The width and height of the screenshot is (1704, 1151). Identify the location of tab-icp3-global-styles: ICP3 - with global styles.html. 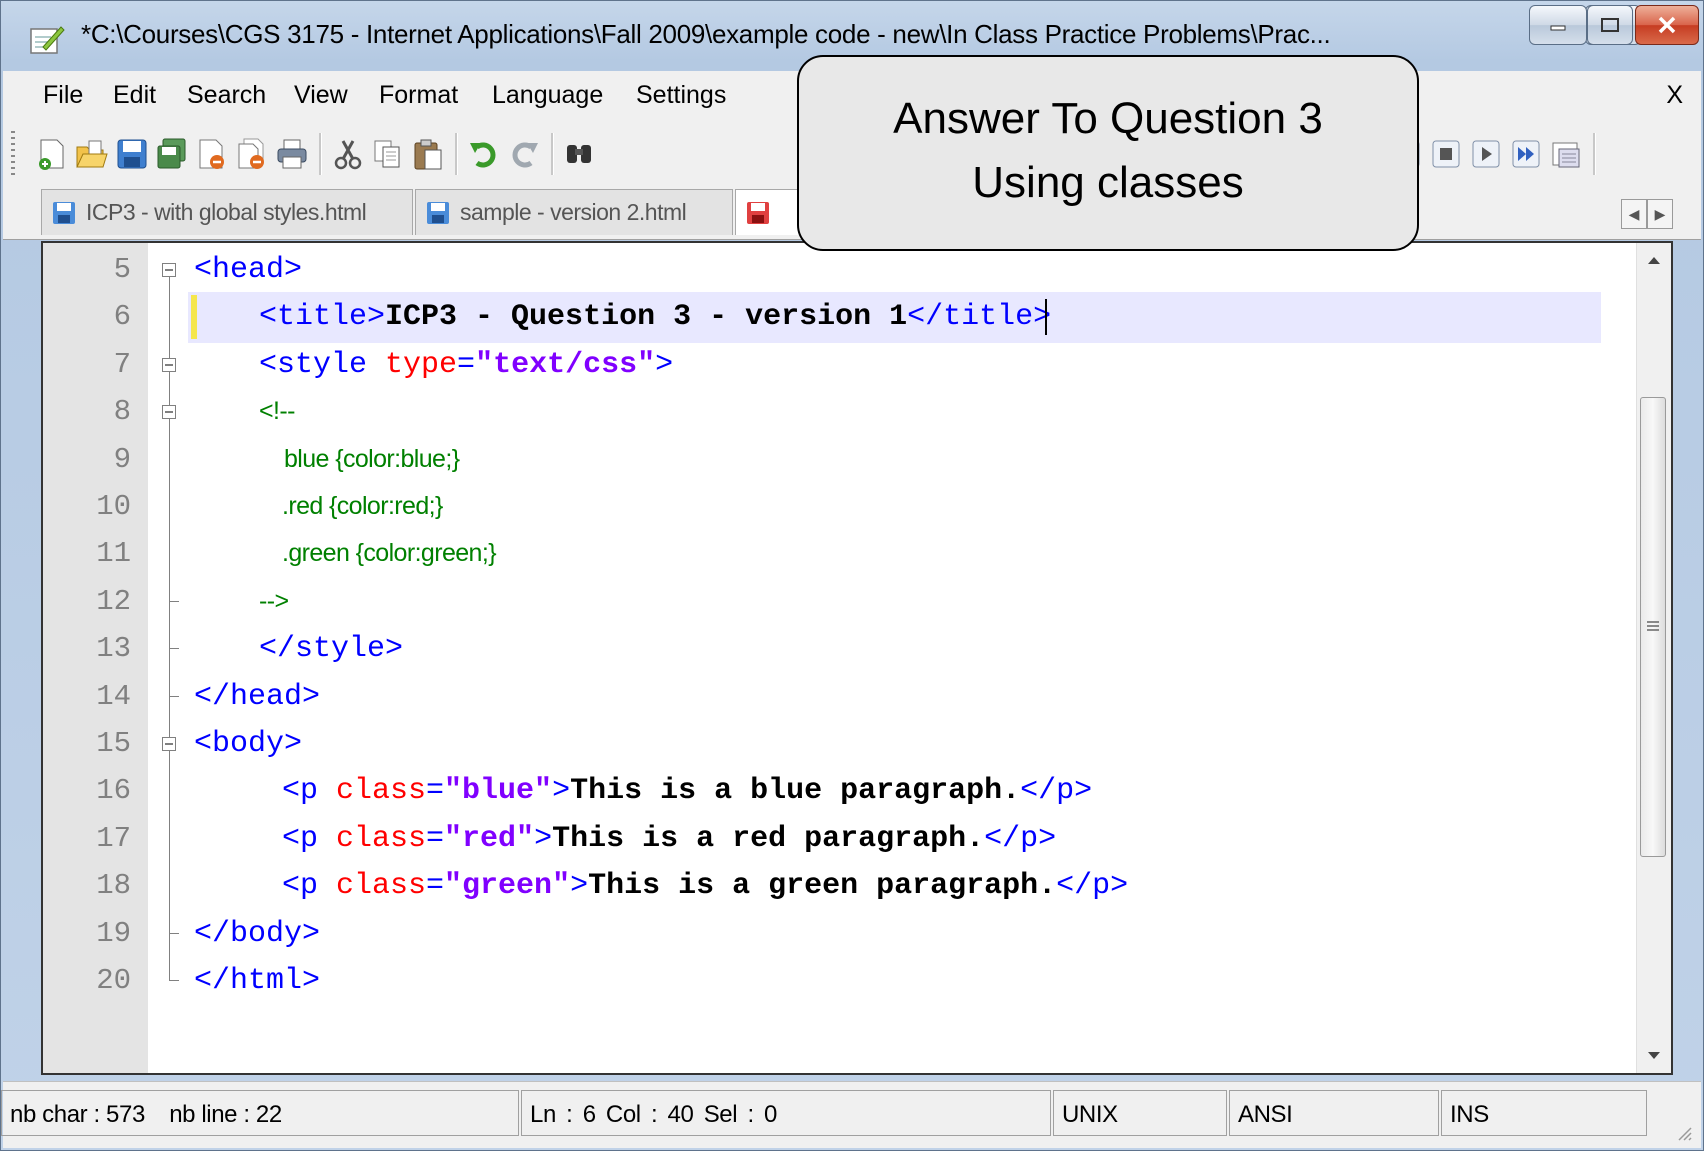
(227, 212).